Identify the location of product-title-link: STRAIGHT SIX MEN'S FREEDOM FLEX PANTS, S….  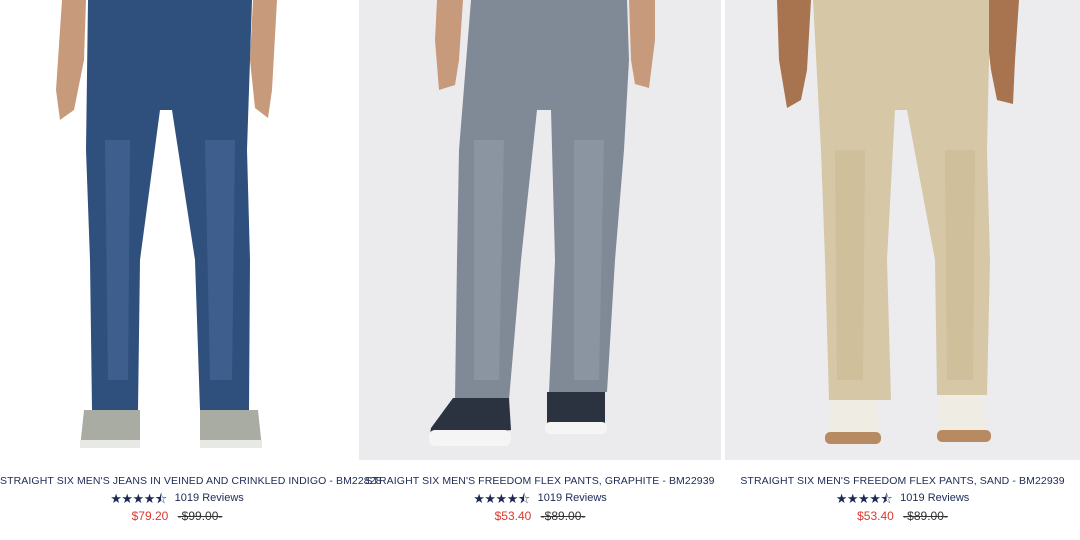
(902, 481).